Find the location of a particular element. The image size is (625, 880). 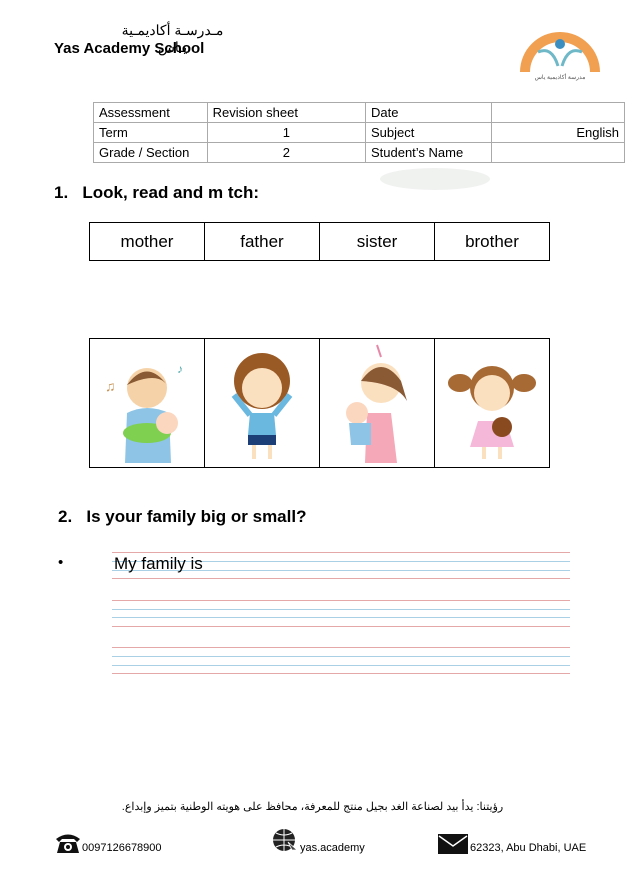

value-date is located at coordinates (558, 112).